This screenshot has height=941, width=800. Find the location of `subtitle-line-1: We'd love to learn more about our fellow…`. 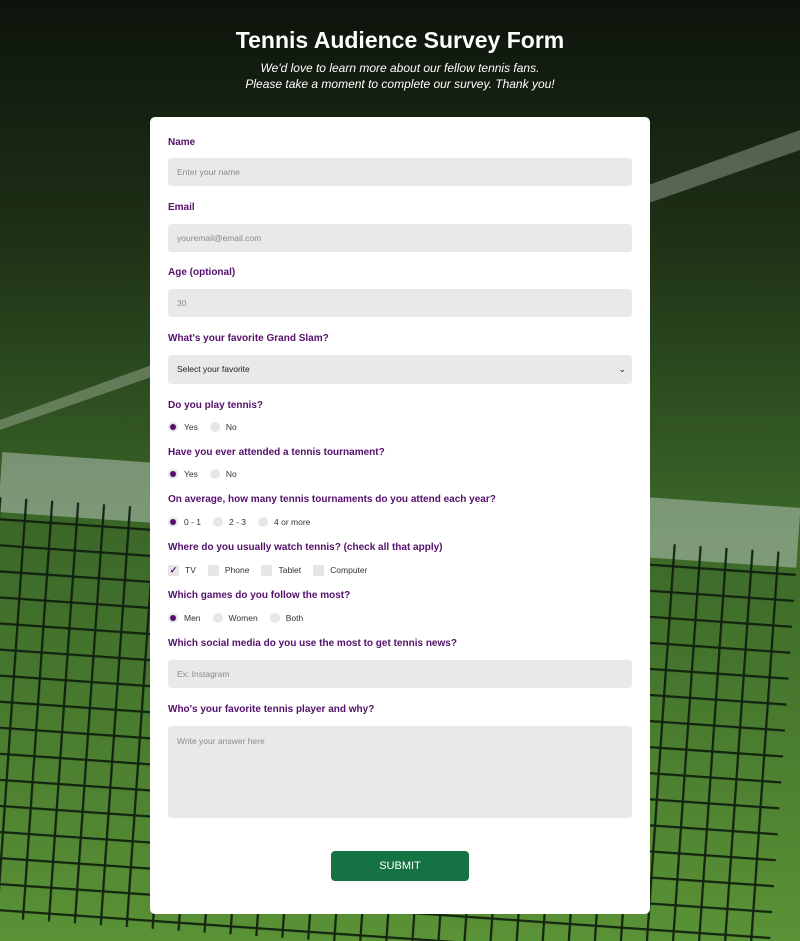

subtitle-line-1: We'd love to learn more about our fellow… is located at coordinates (400, 68).